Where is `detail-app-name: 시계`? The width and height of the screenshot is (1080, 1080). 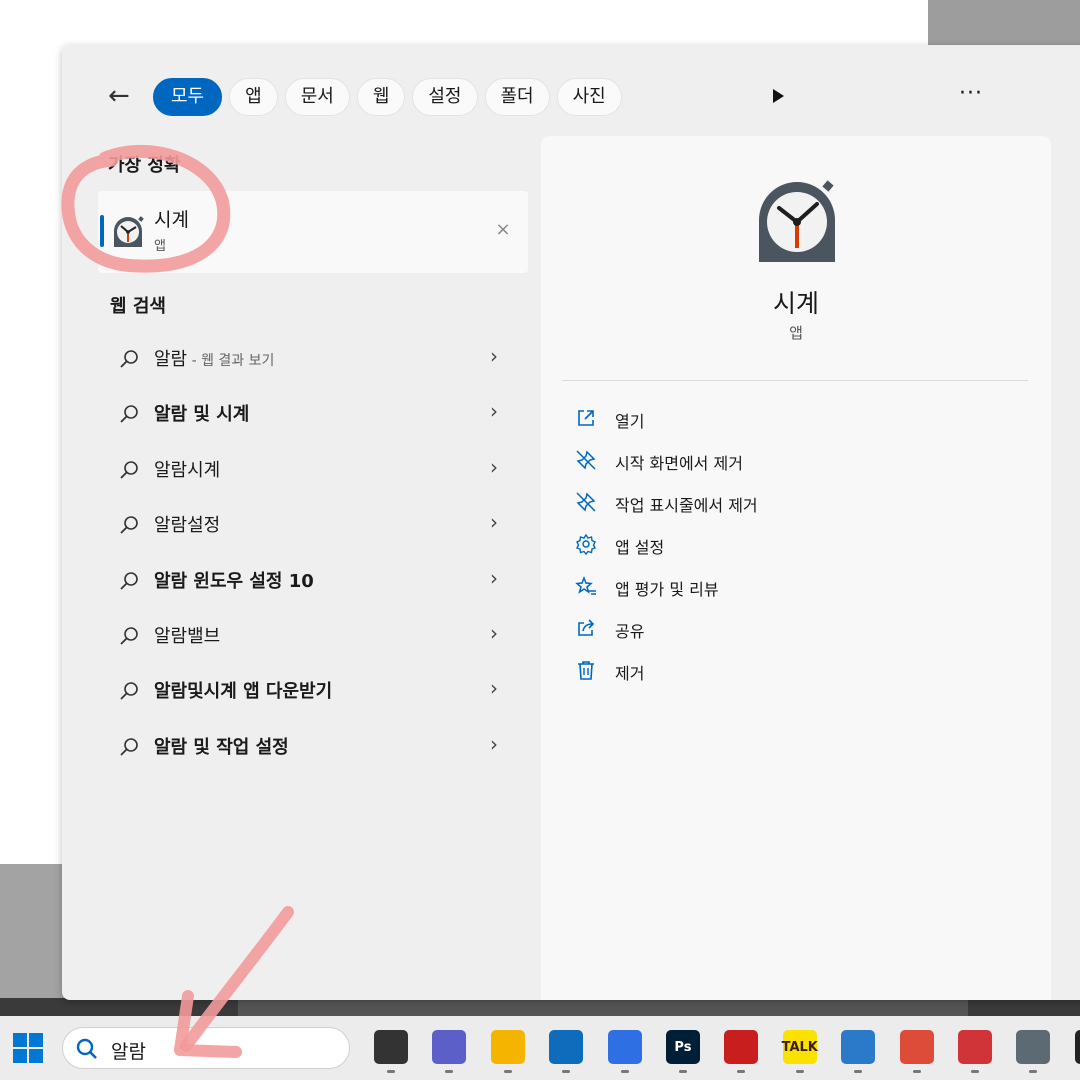
detail-app-name: 시계 is located at coordinates (795, 303).